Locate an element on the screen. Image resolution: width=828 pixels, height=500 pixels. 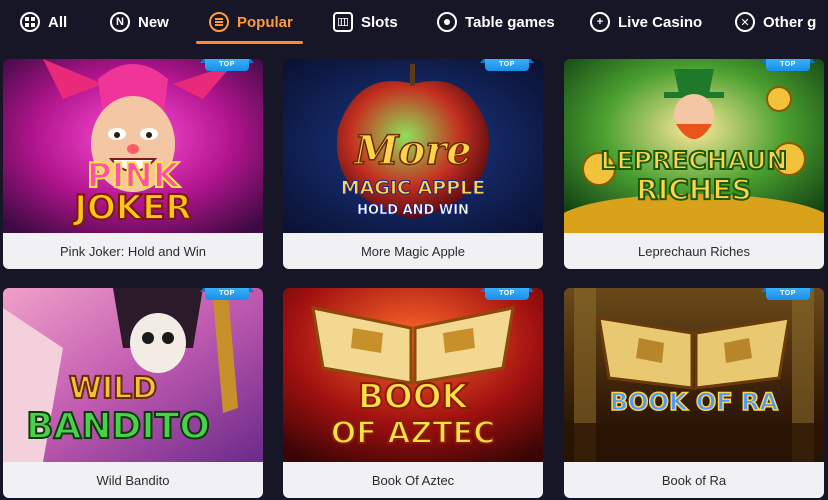
tab-label: Popular is located at coordinates (265, 22).